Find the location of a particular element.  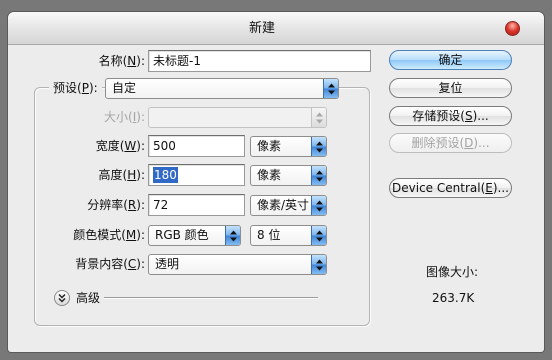

width-unit-select: 像素 is located at coordinates (288, 146).